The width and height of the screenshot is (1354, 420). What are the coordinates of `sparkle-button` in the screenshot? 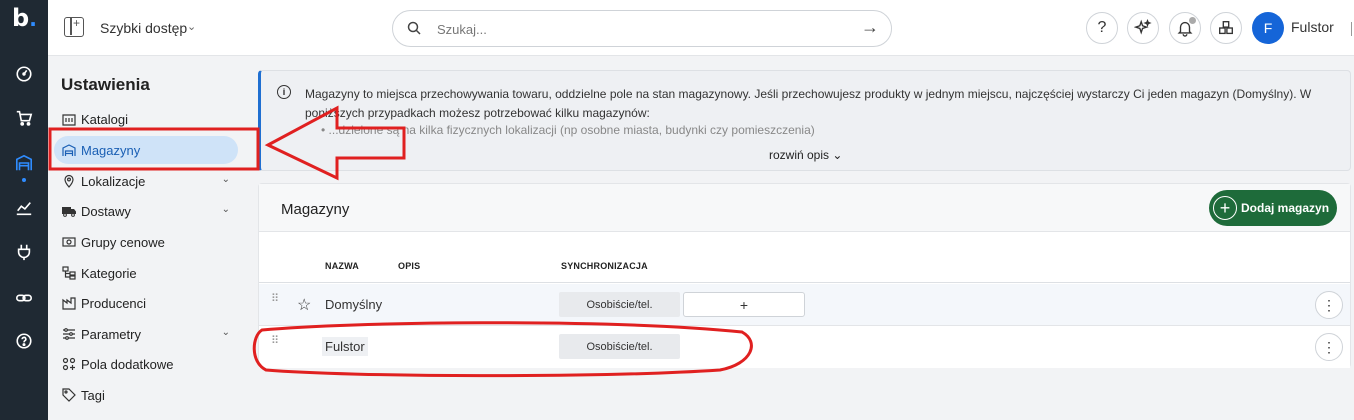 It's located at (1143, 28).